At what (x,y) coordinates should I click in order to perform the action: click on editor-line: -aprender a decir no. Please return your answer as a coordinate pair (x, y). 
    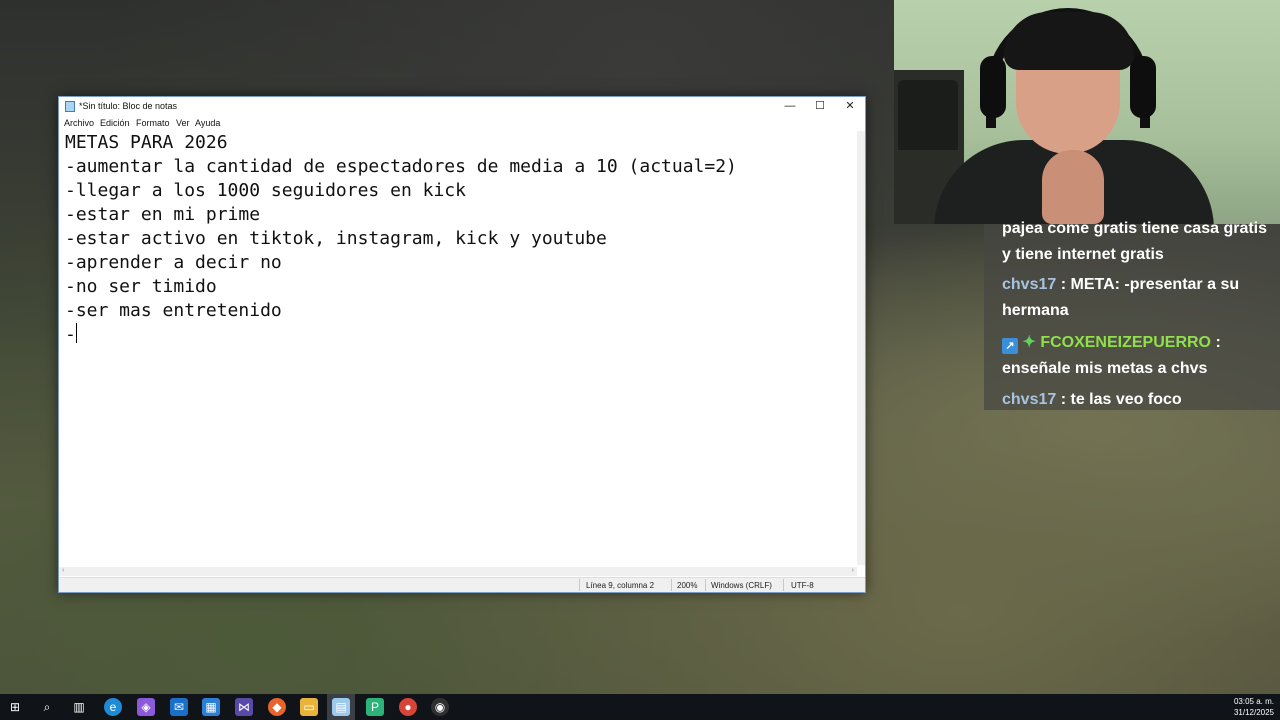
    Looking at the image, I should click on (173, 262).